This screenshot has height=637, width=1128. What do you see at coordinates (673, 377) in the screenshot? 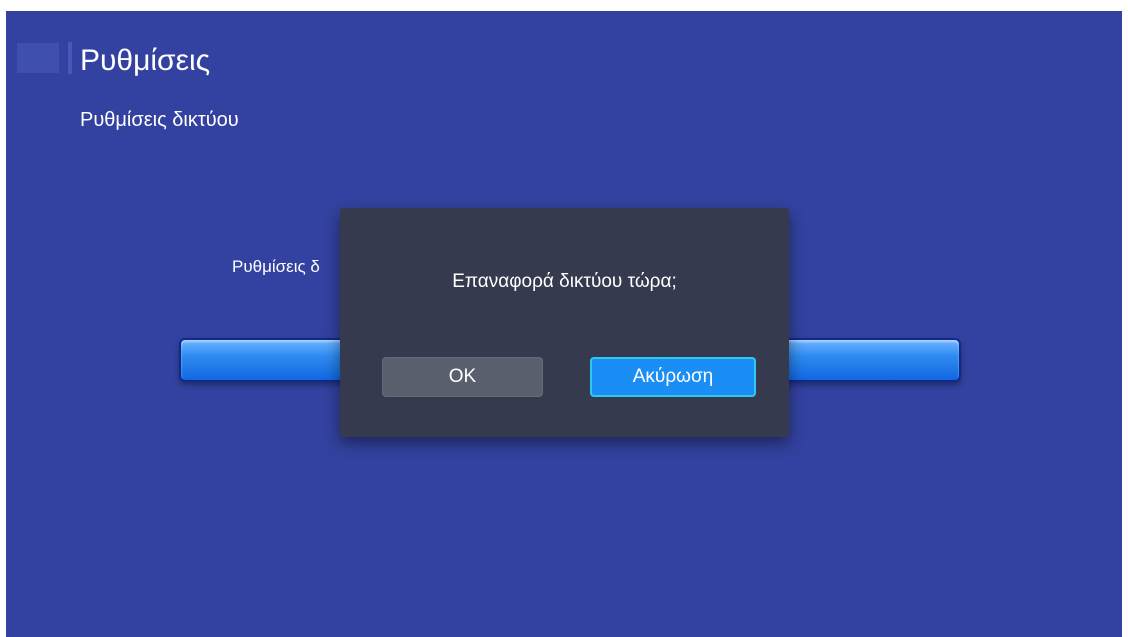
I see `cancel-button: Ακύρωση` at bounding box center [673, 377].